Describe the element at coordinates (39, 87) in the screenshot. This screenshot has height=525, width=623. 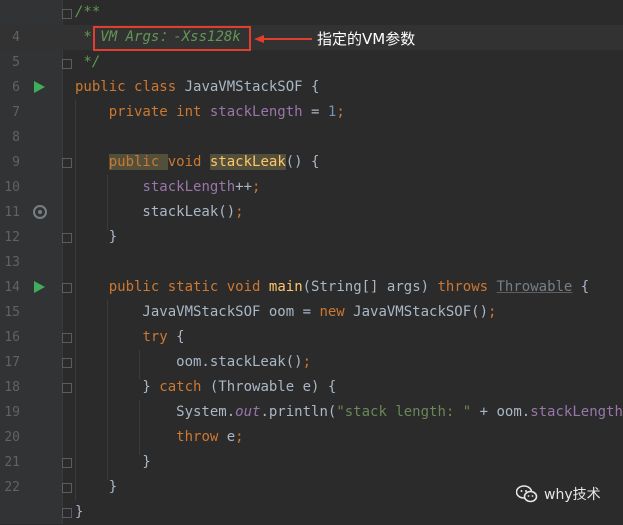
I see `run-class-icon` at that location.